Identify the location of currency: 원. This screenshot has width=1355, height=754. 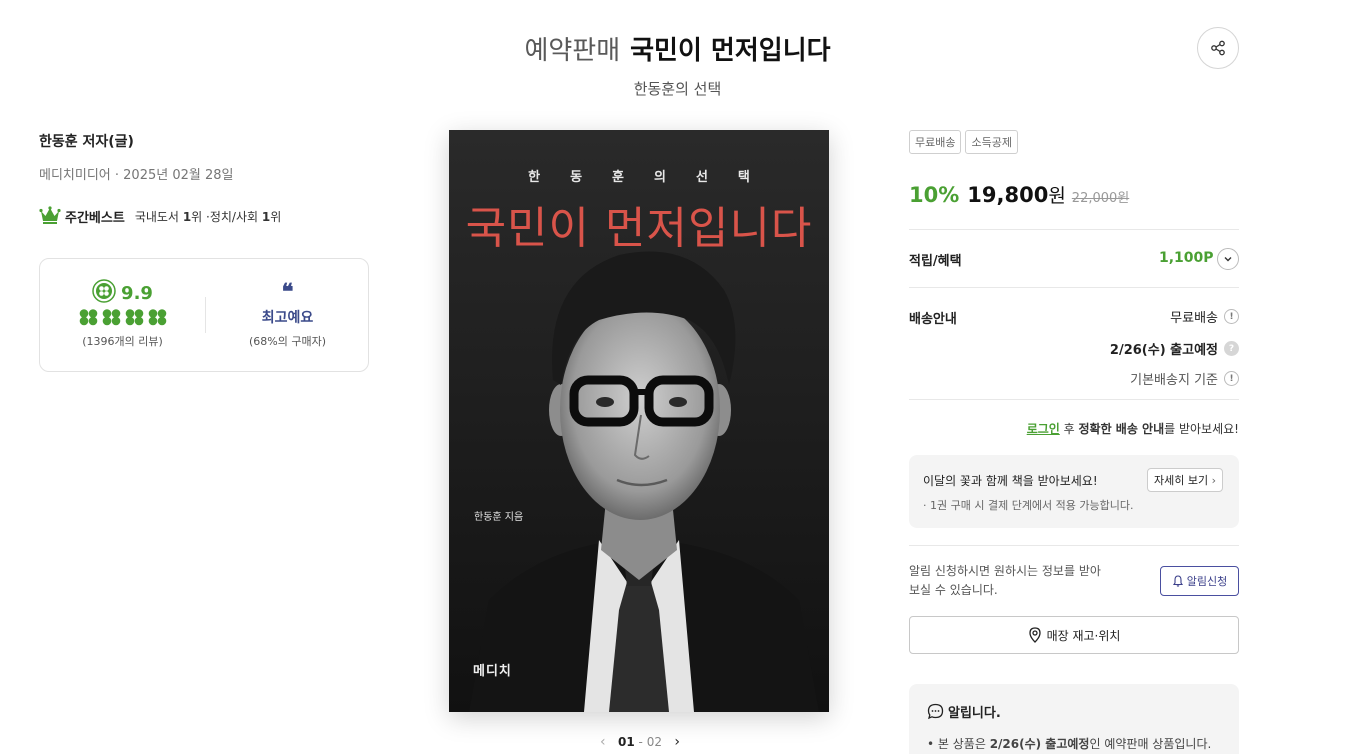
(1057, 196).